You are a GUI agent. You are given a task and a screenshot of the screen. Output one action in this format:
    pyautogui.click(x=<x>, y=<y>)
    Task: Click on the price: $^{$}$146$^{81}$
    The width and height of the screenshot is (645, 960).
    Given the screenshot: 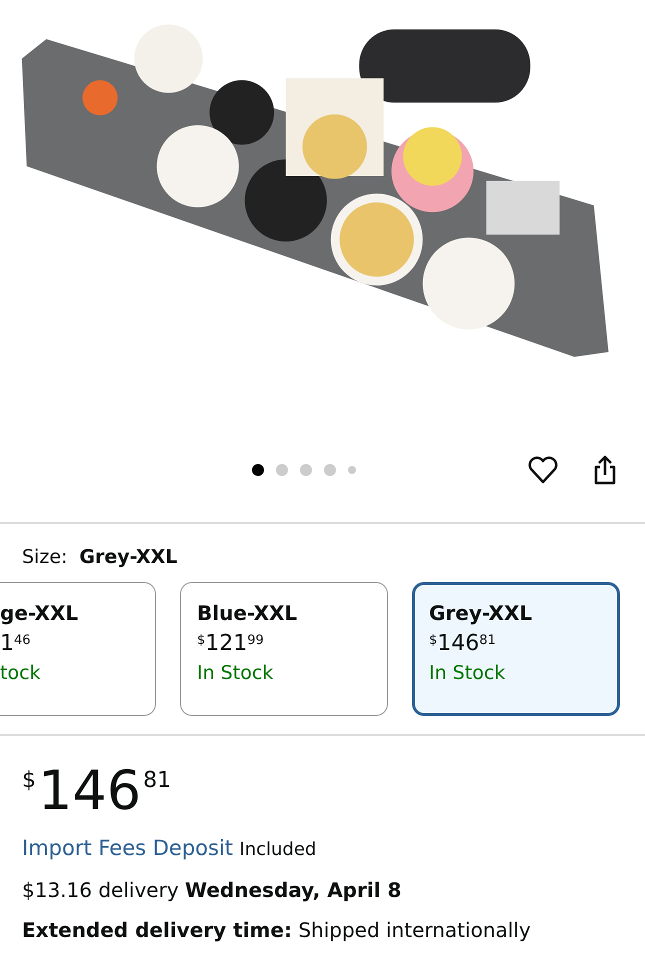 What is the action you would take?
    pyautogui.click(x=96, y=788)
    